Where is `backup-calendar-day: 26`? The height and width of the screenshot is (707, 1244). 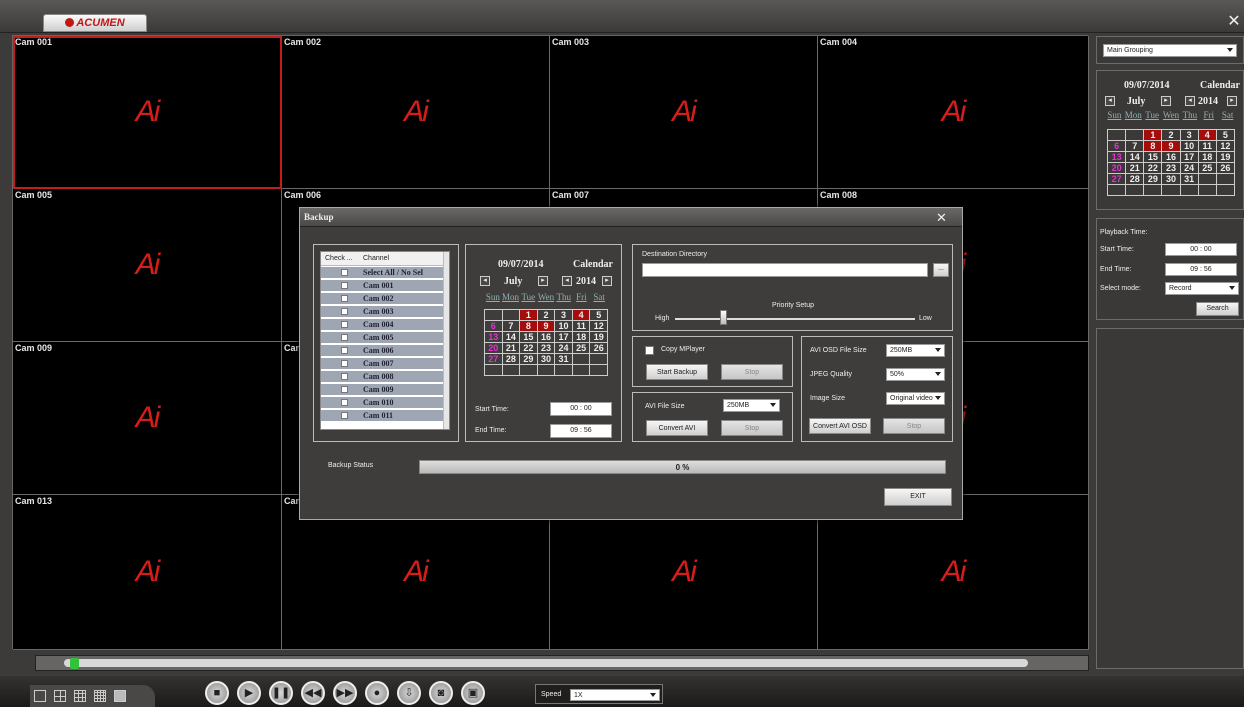
backup-calendar-day: 26 is located at coordinates (599, 348).